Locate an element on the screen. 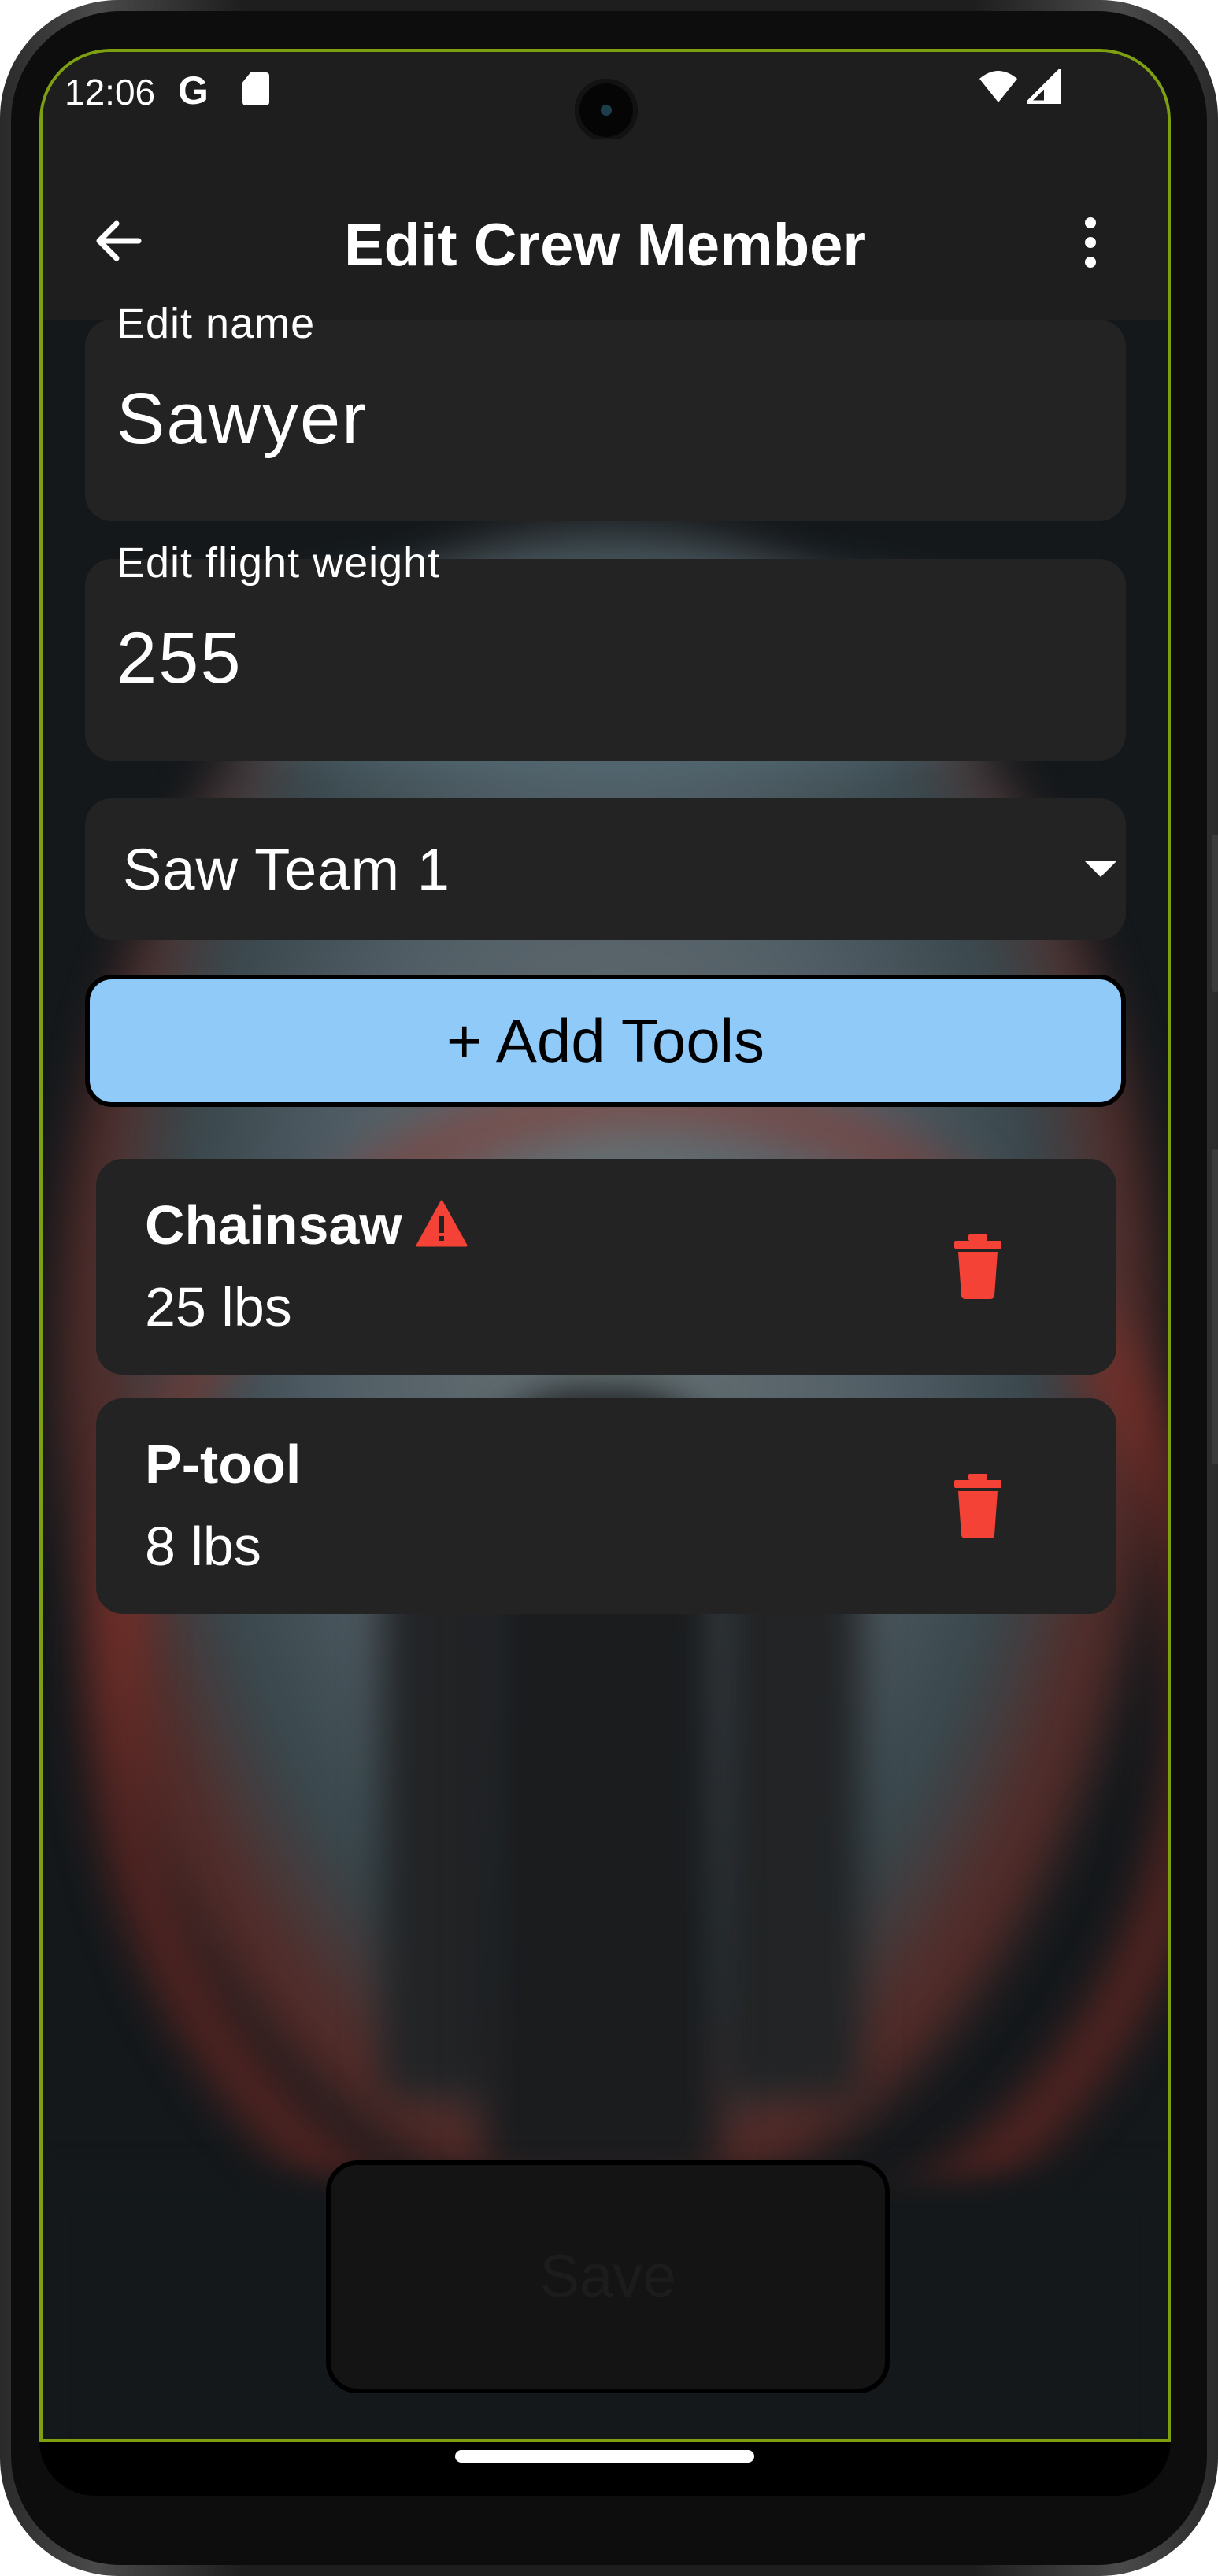 Image resolution: width=1218 pixels, height=2576 pixels. power-button is located at coordinates (1215, 1306).